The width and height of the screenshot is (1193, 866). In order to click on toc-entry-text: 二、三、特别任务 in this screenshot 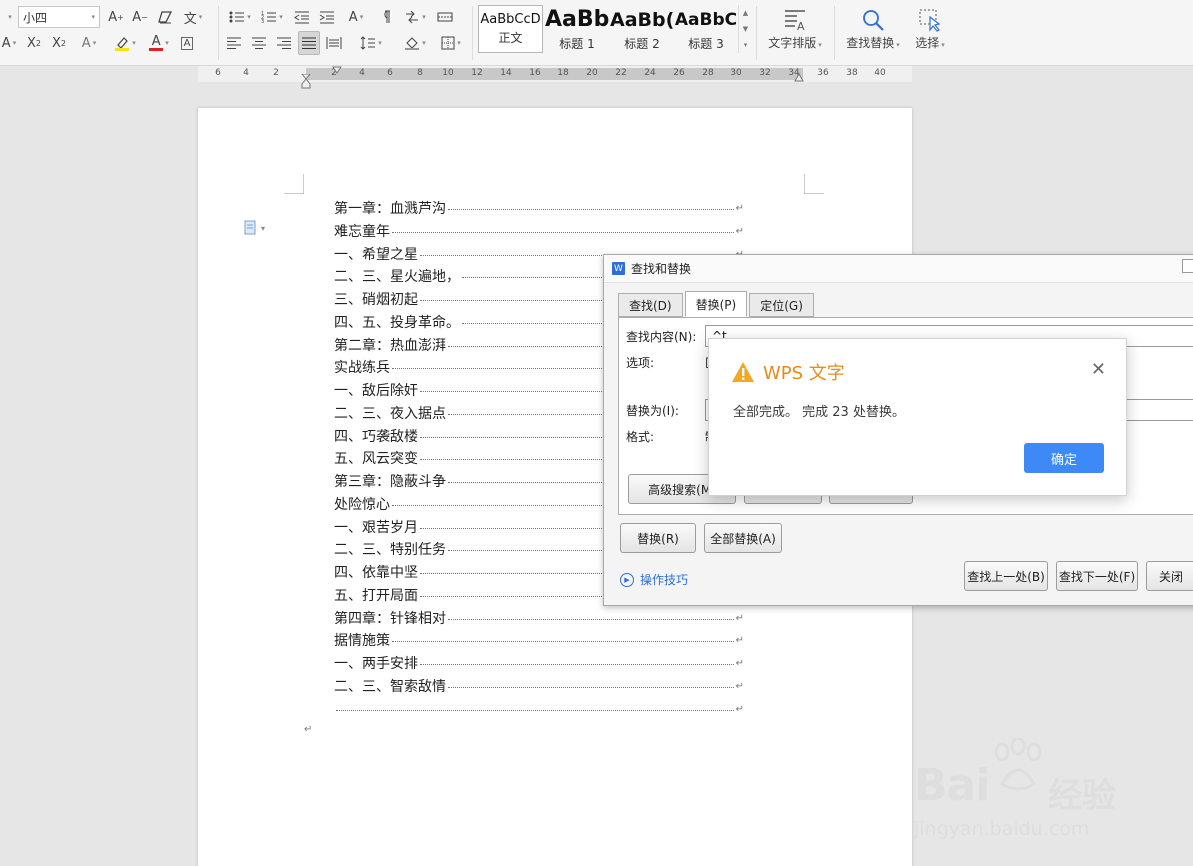, I will do `click(390, 550)`.